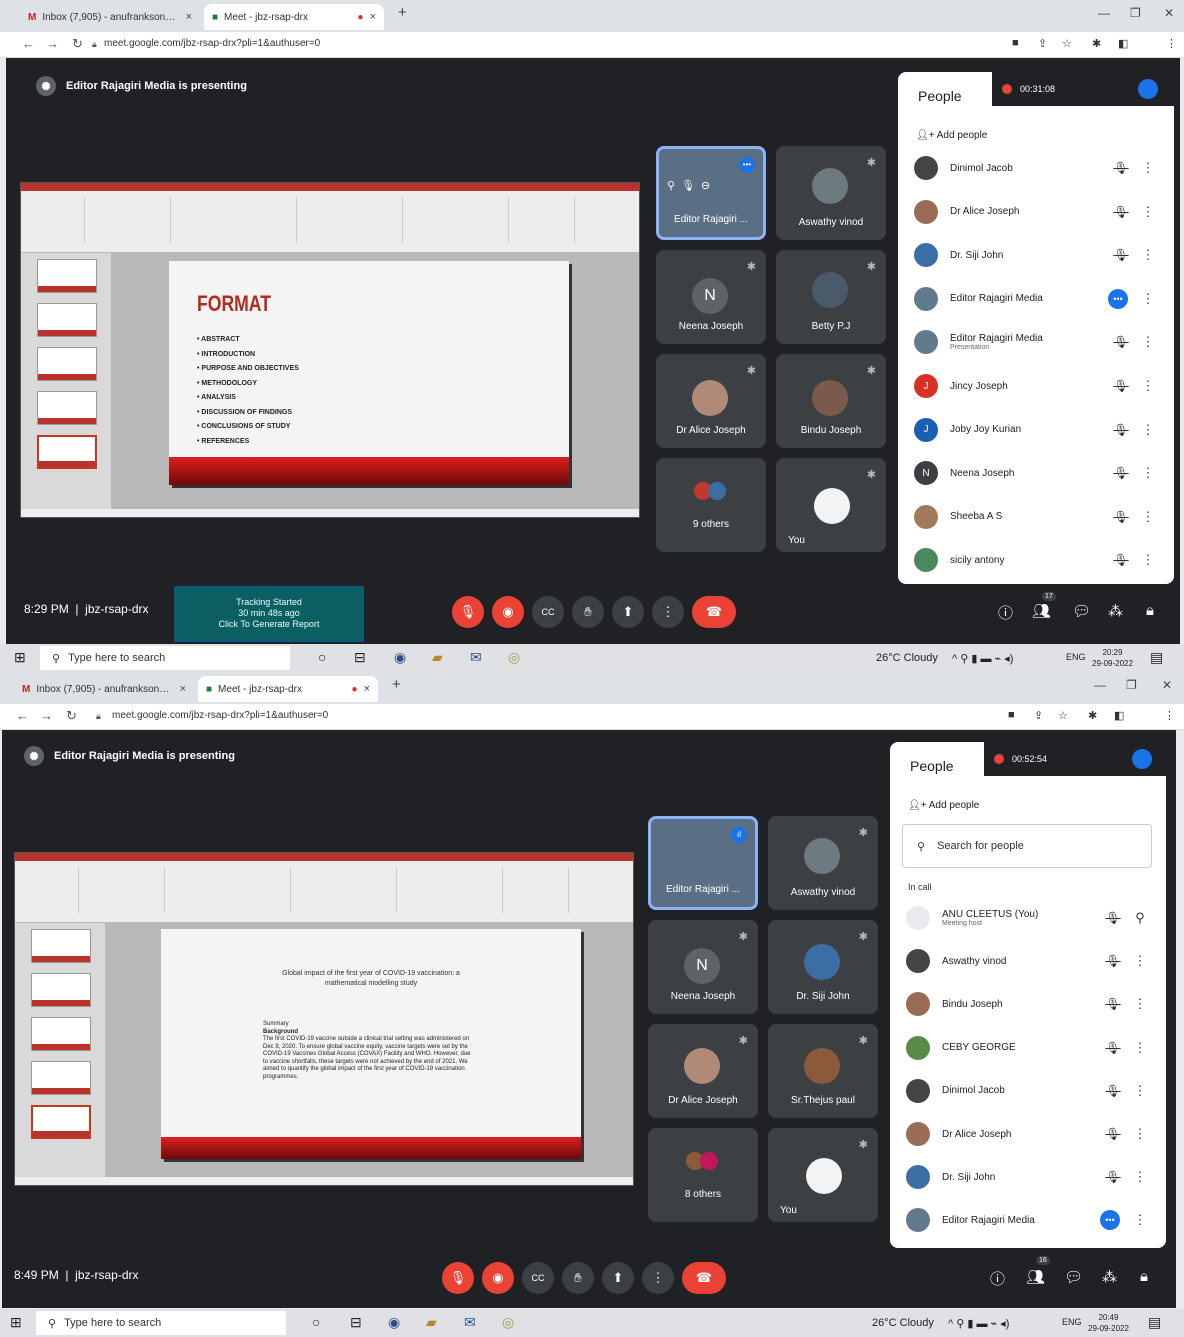 The image size is (1184, 1337). What do you see at coordinates (747, 165) in the screenshot?
I see `more-dots-icon: •••` at bounding box center [747, 165].